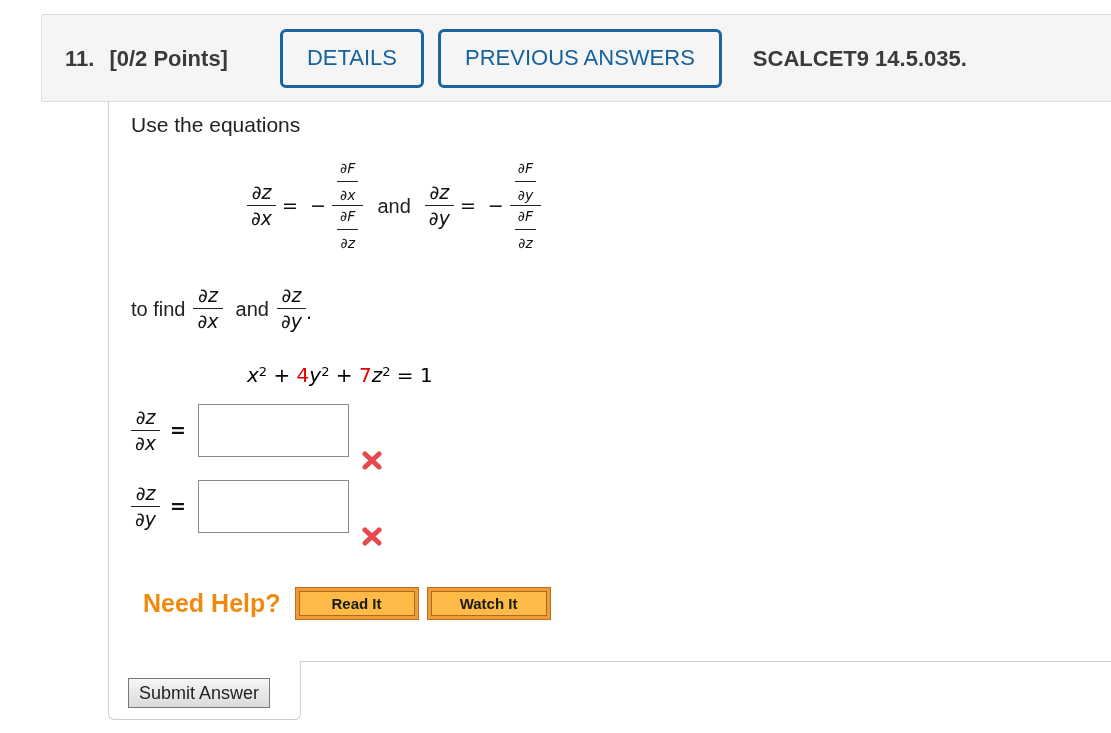 This screenshot has height=733, width=1111. Describe the element at coordinates (168, 58) in the screenshot. I see `points-text: [0/2 Points]` at that location.